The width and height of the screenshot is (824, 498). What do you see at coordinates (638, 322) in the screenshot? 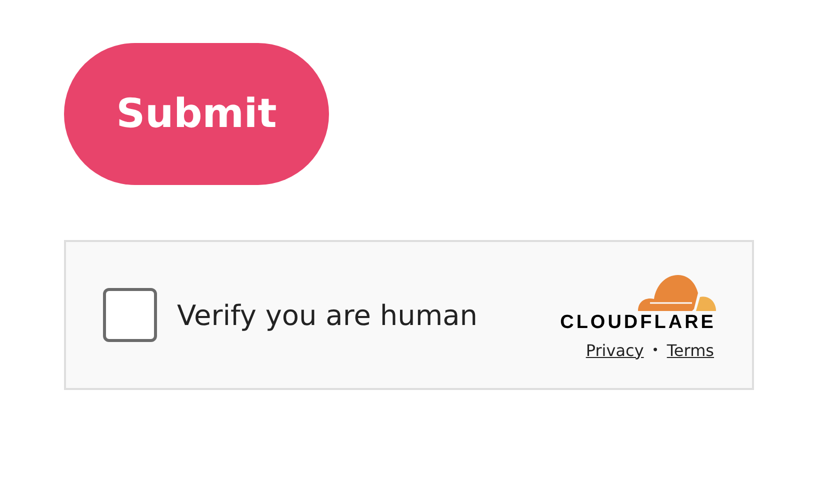
I see `brand-wordmark: CLOUDFLARE` at bounding box center [638, 322].